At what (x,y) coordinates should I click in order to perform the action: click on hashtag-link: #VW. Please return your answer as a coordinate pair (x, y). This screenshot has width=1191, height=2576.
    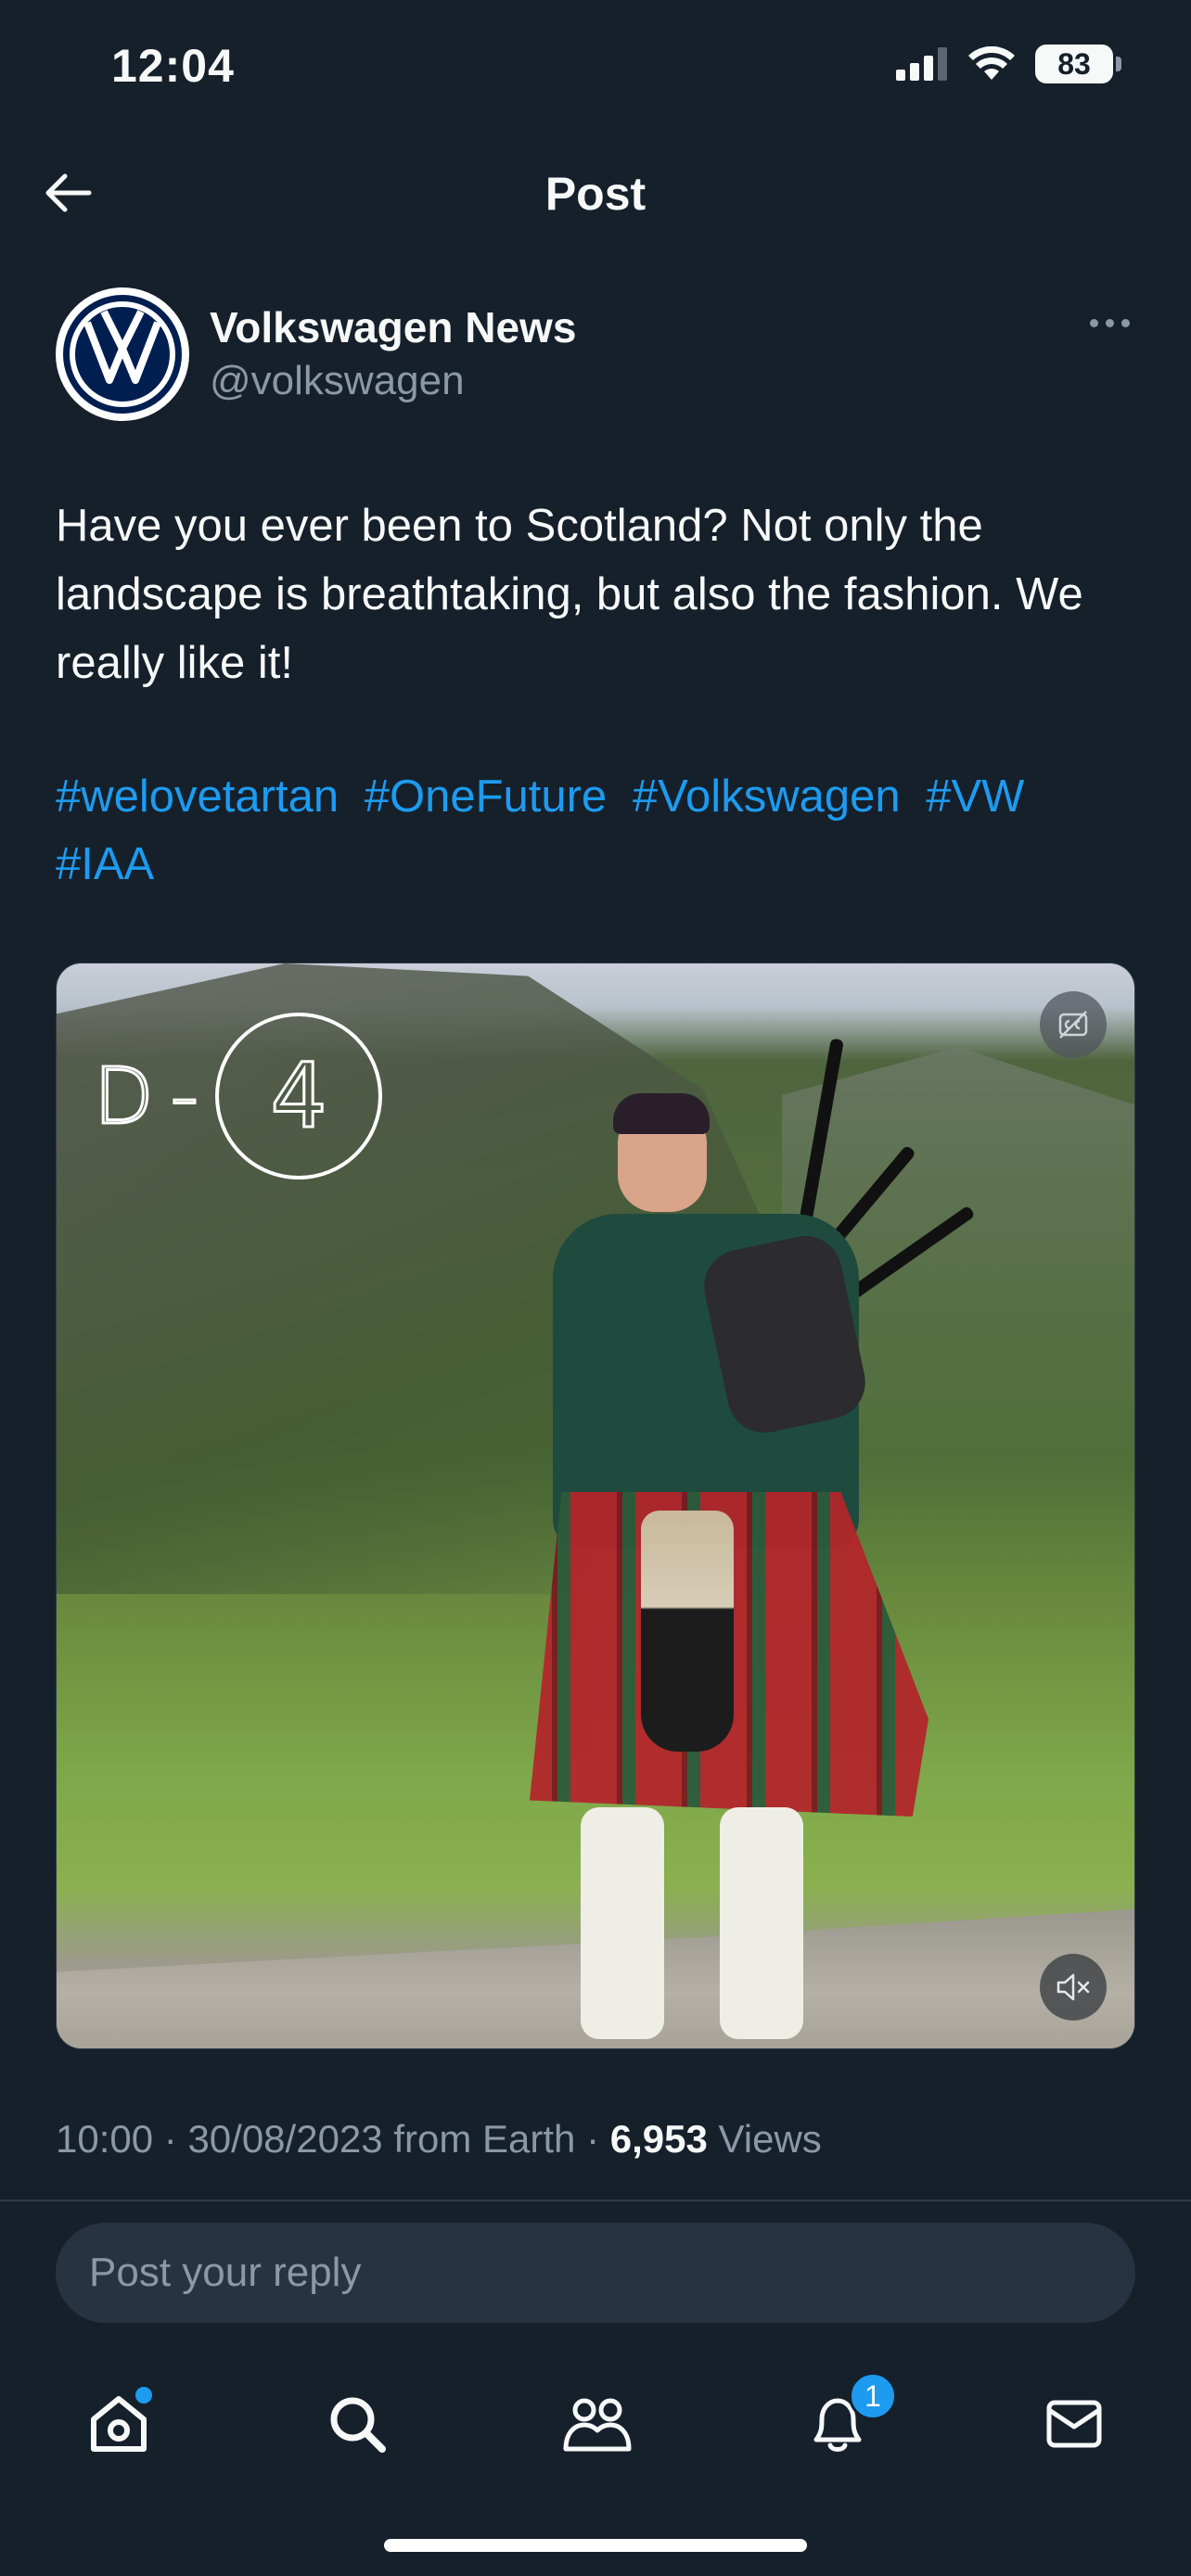
    Looking at the image, I should click on (975, 797).